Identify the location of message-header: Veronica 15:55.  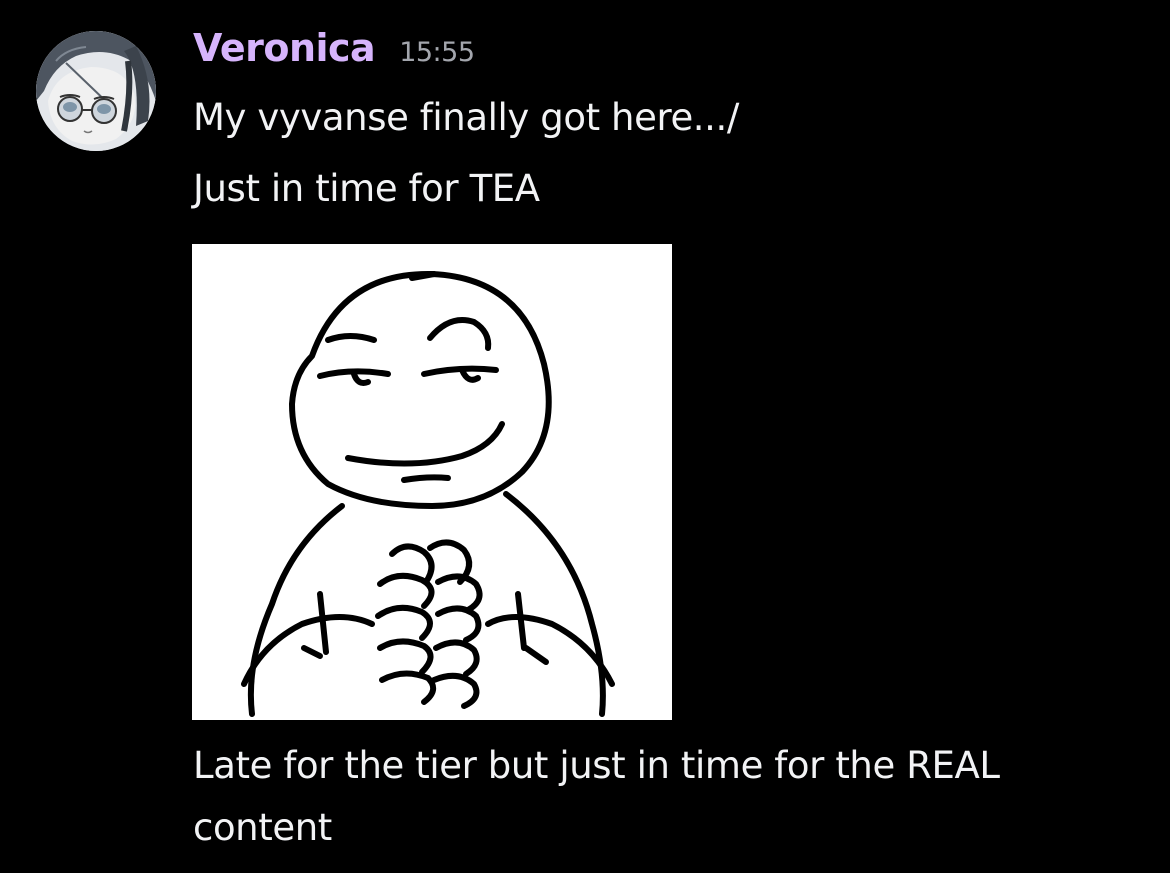
(334, 54).